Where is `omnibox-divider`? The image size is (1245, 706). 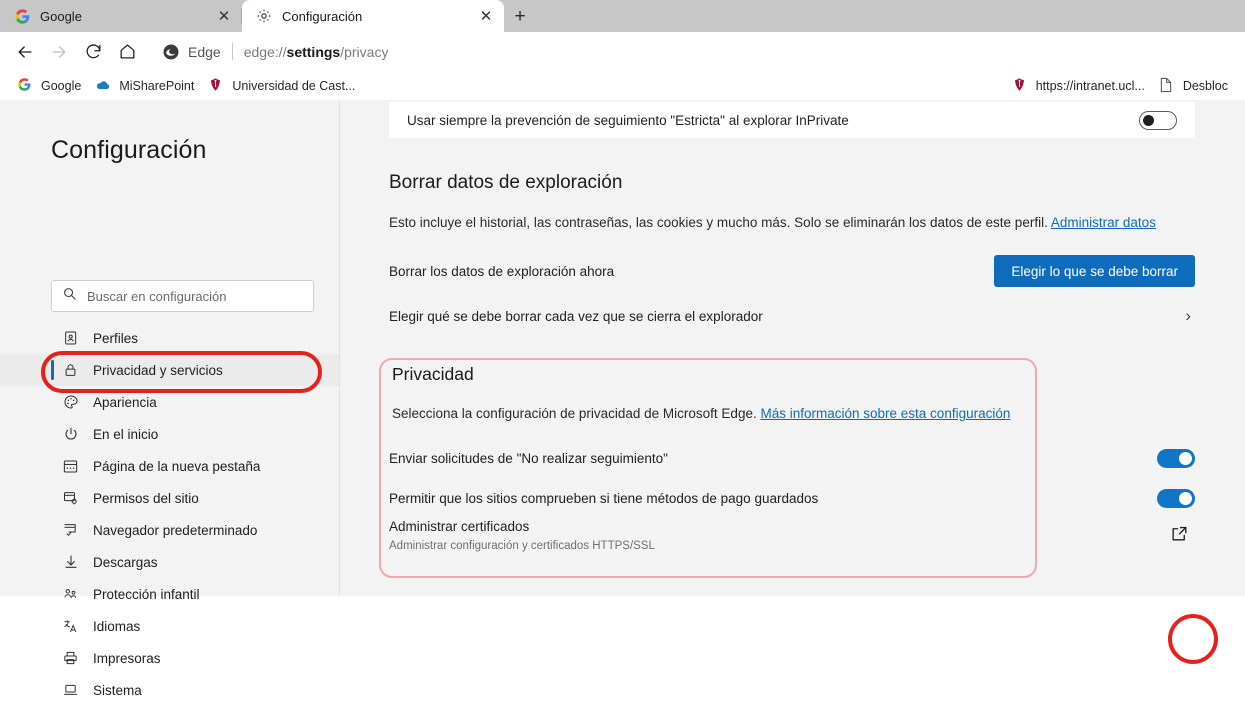
omnibox-divider is located at coordinates (232, 51).